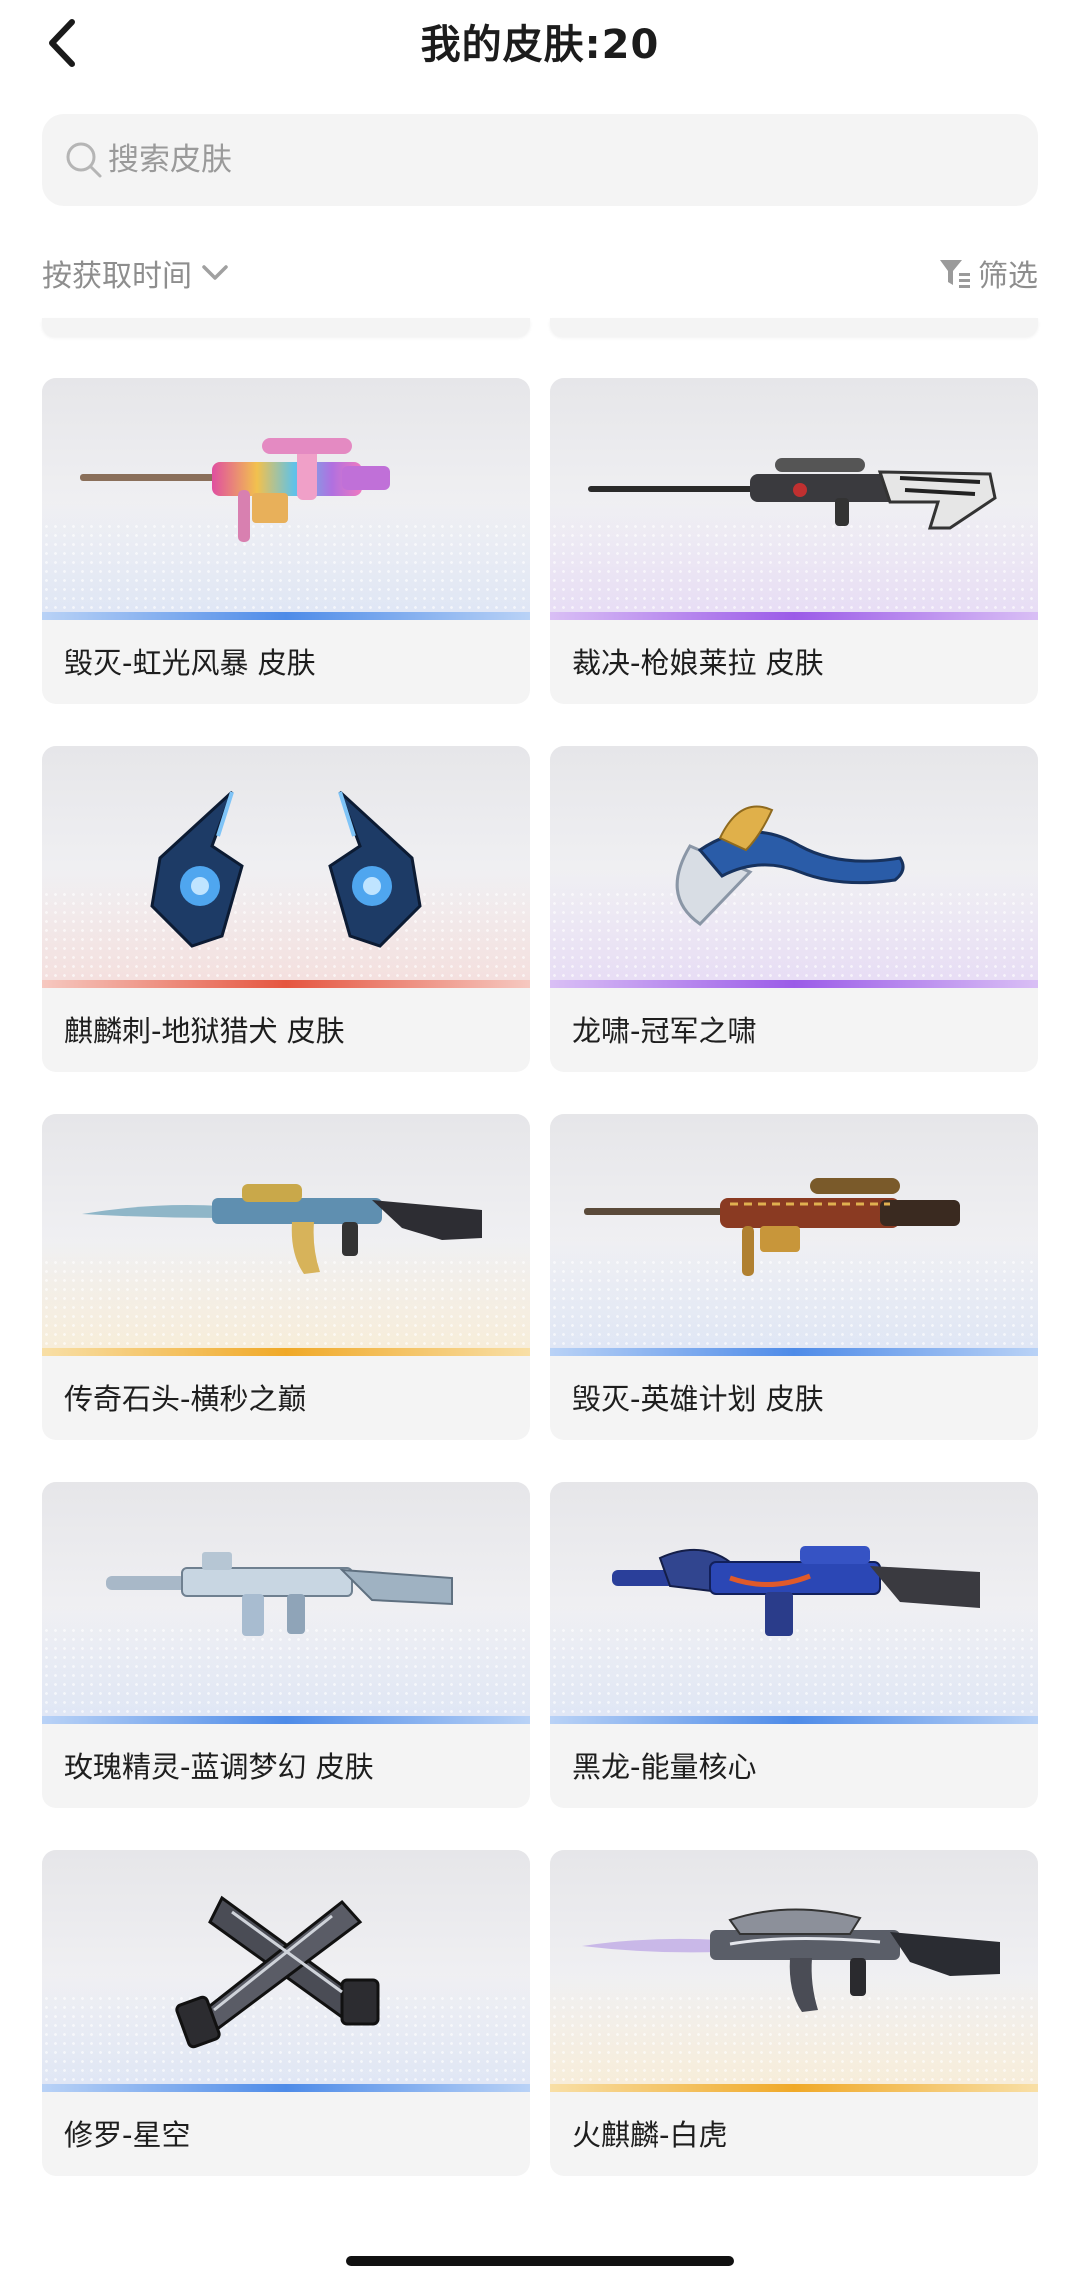 The width and height of the screenshot is (1080, 2284). I want to click on dual-pistol-icon, so click(277, 1972).